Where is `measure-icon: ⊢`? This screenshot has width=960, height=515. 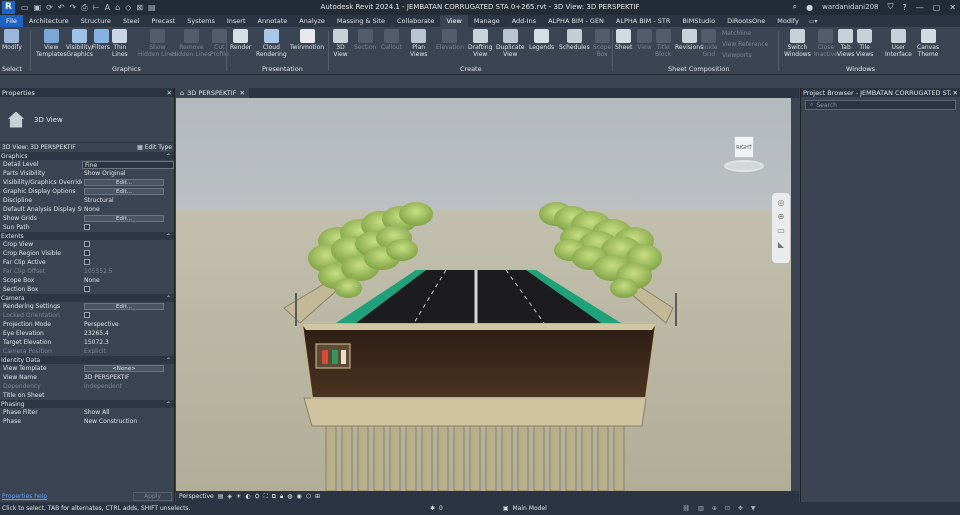 measure-icon: ⊢ is located at coordinates (96, 8).